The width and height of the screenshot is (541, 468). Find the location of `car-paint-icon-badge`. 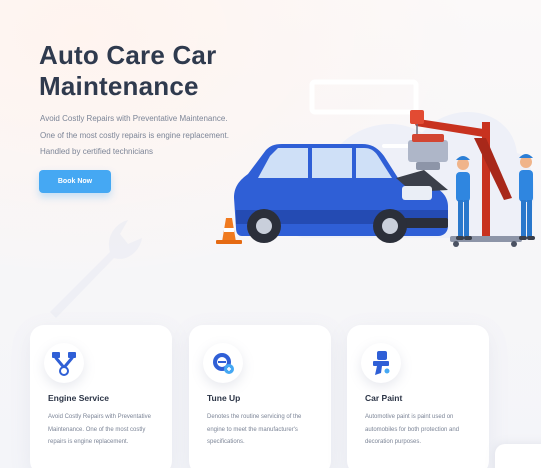

car-paint-icon-badge is located at coordinates (381, 363).